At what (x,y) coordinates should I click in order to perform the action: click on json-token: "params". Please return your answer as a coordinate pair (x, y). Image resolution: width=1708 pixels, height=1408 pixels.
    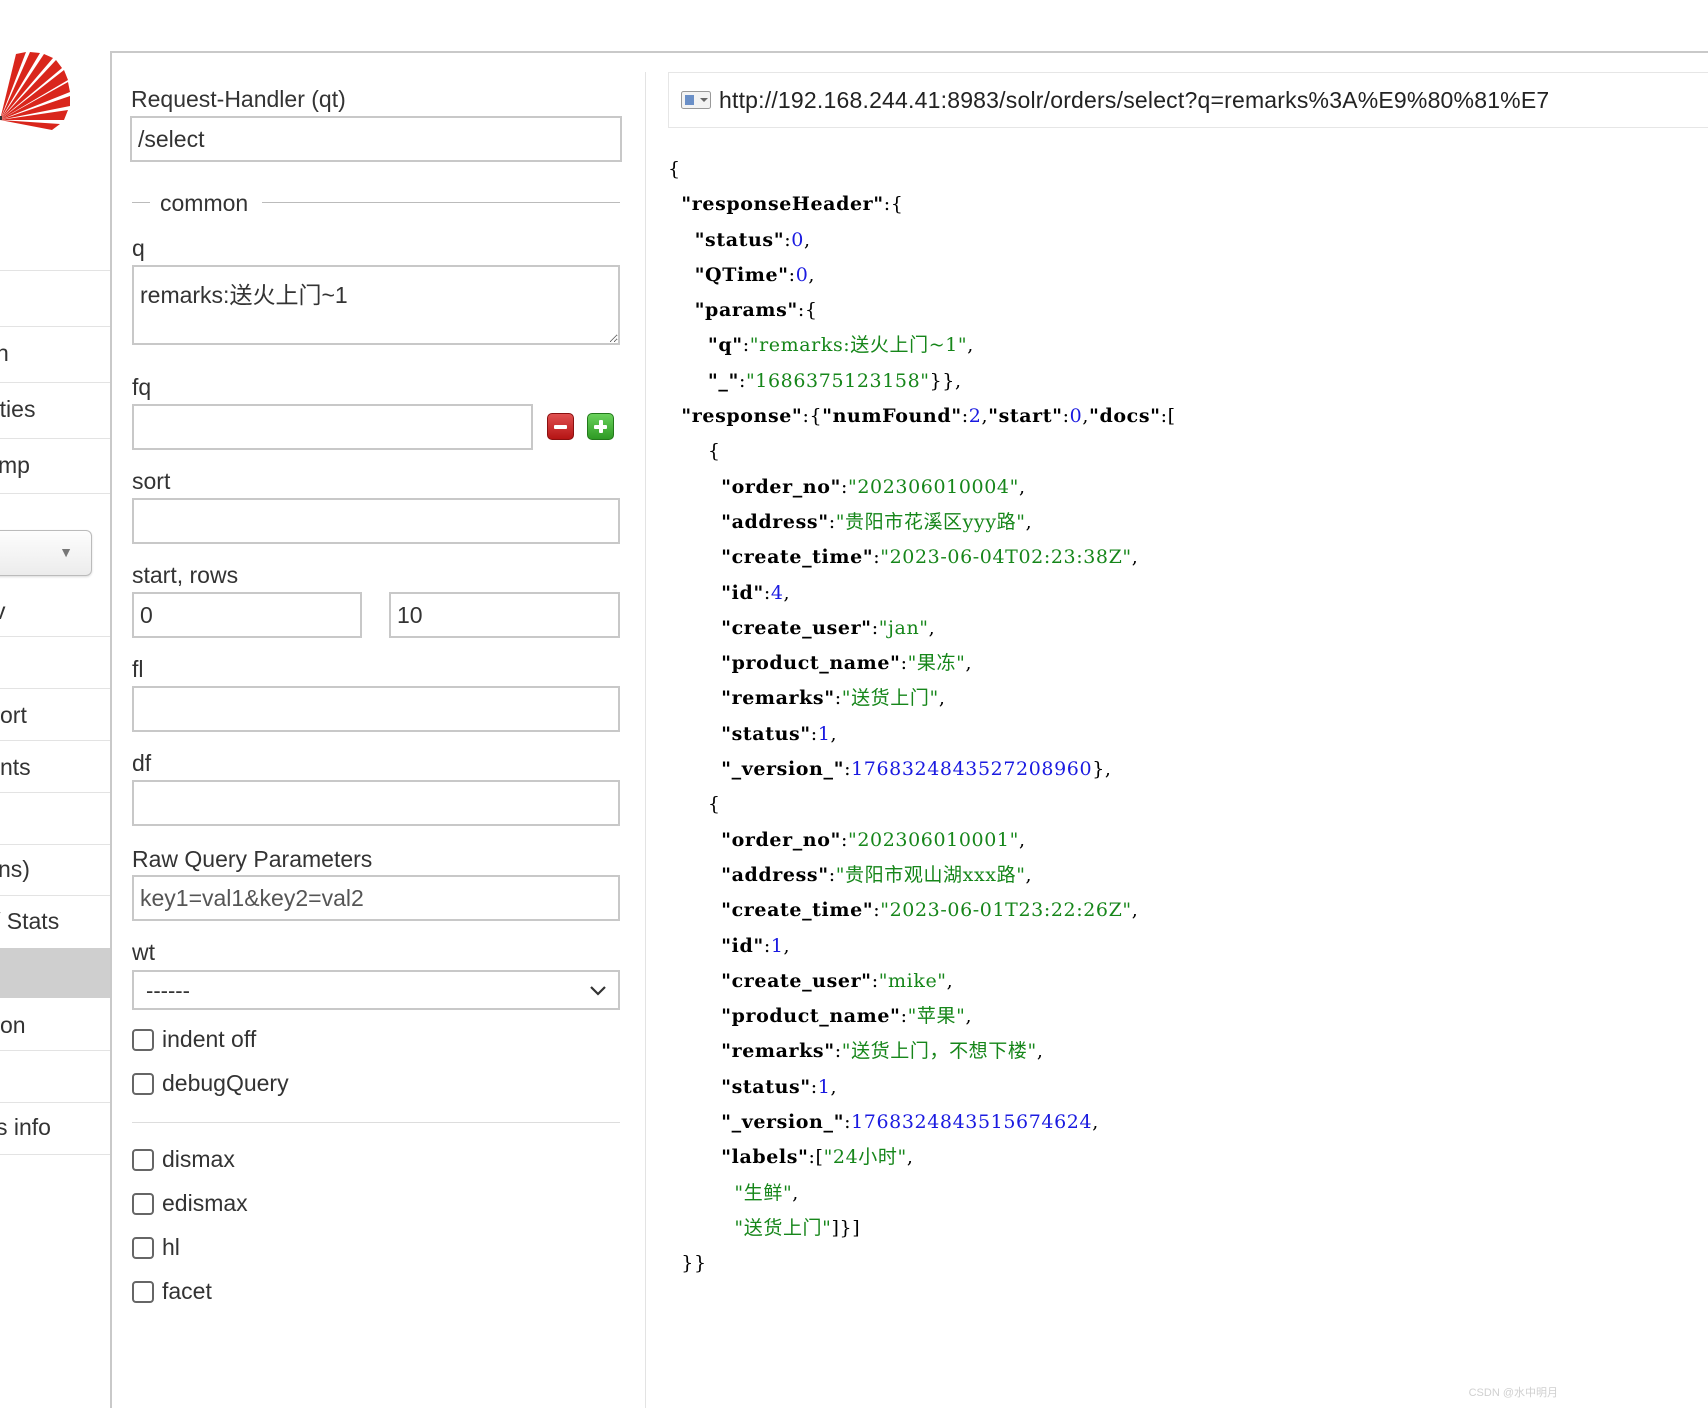
    Looking at the image, I should click on (746, 310).